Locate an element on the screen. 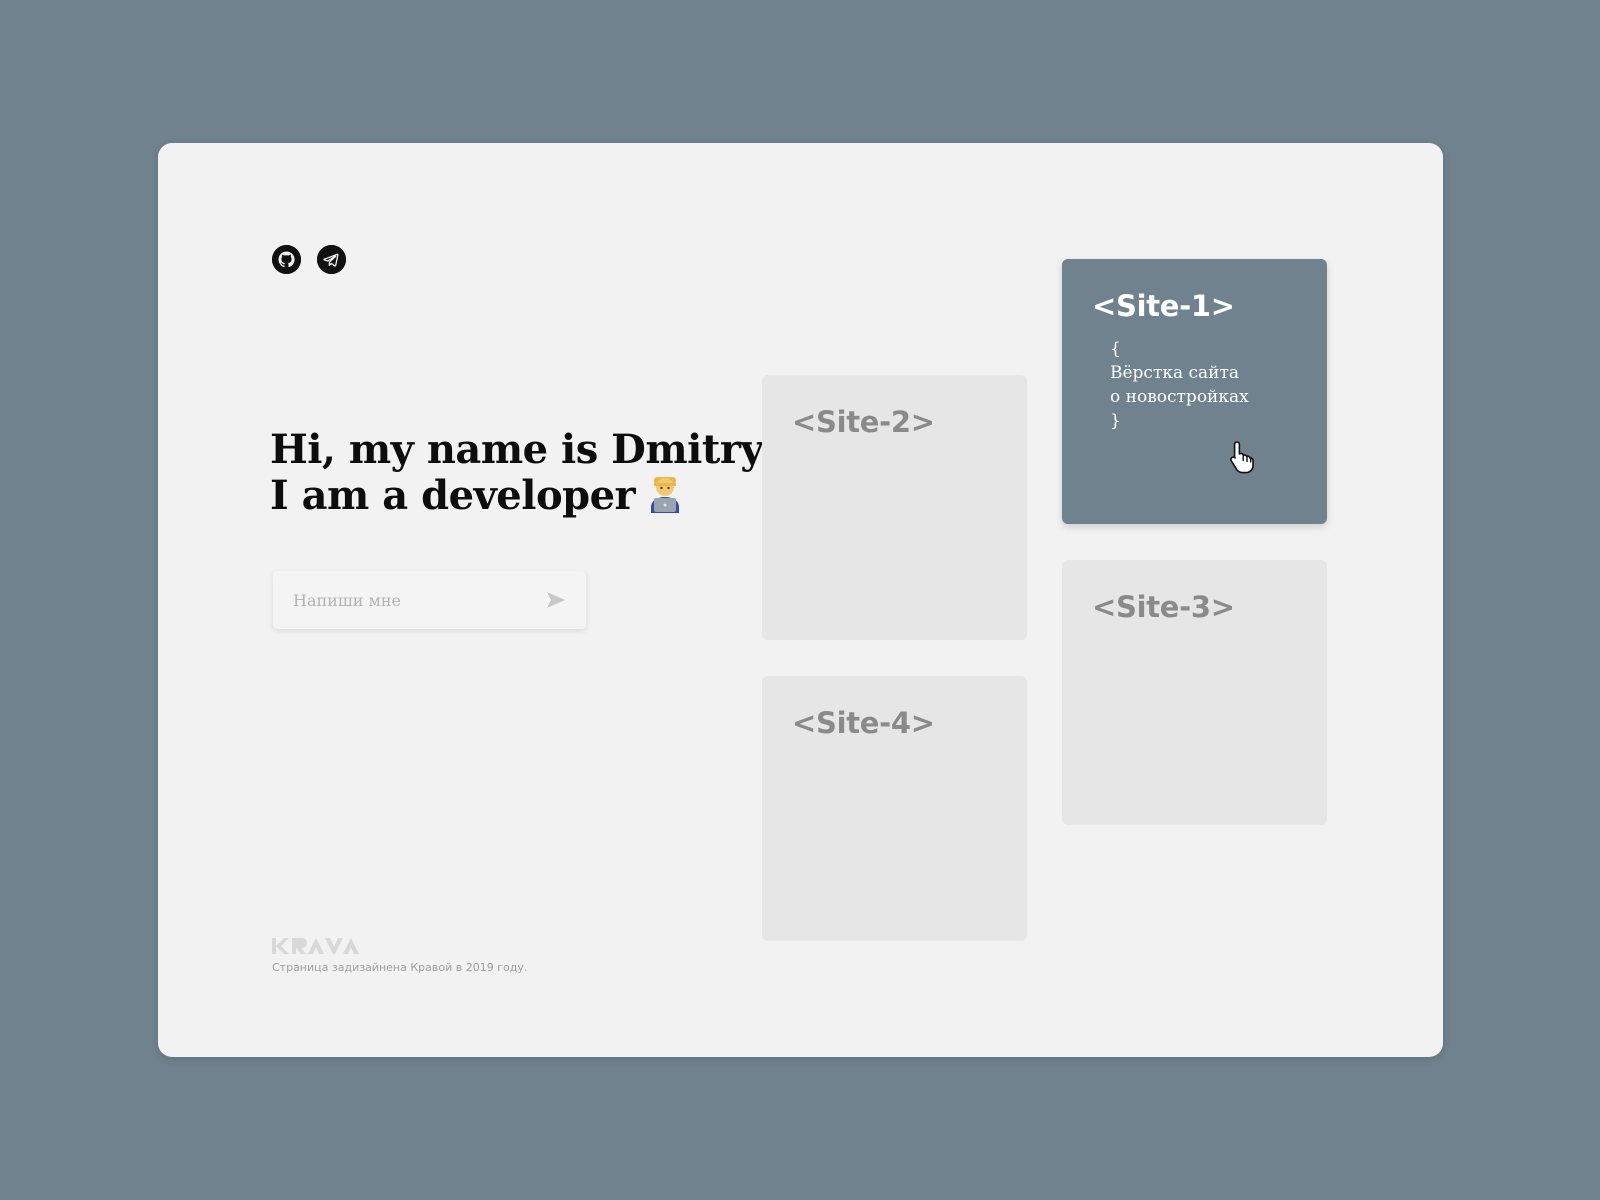 This screenshot has height=1200, width=1600. github-icon-graphic is located at coordinates (286, 259).